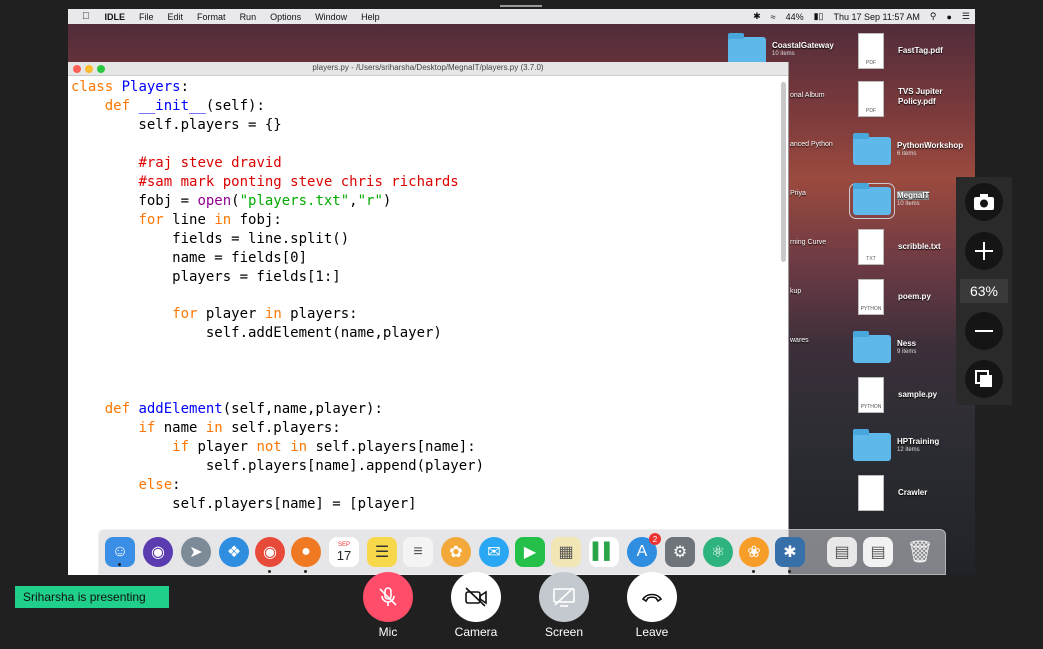 This screenshot has height=649, width=1043. What do you see at coordinates (644, 550) in the screenshot?
I see `app-store-icon: A2` at bounding box center [644, 550].